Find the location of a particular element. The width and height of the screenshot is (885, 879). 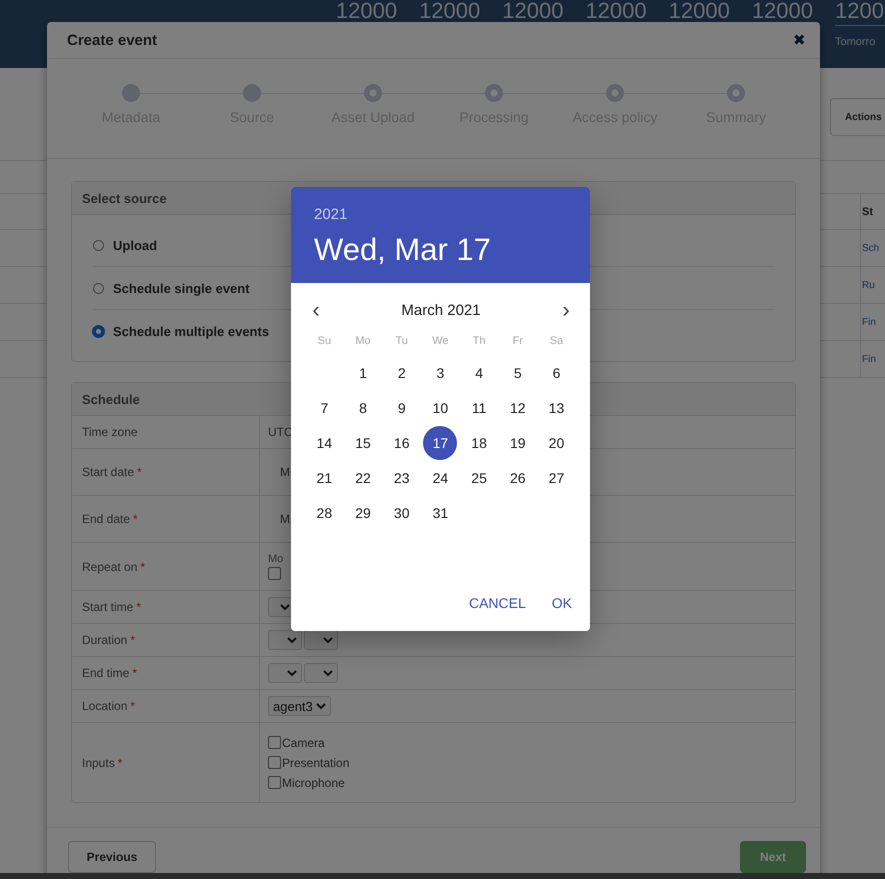

picker-year: 2021 is located at coordinates (440, 214).